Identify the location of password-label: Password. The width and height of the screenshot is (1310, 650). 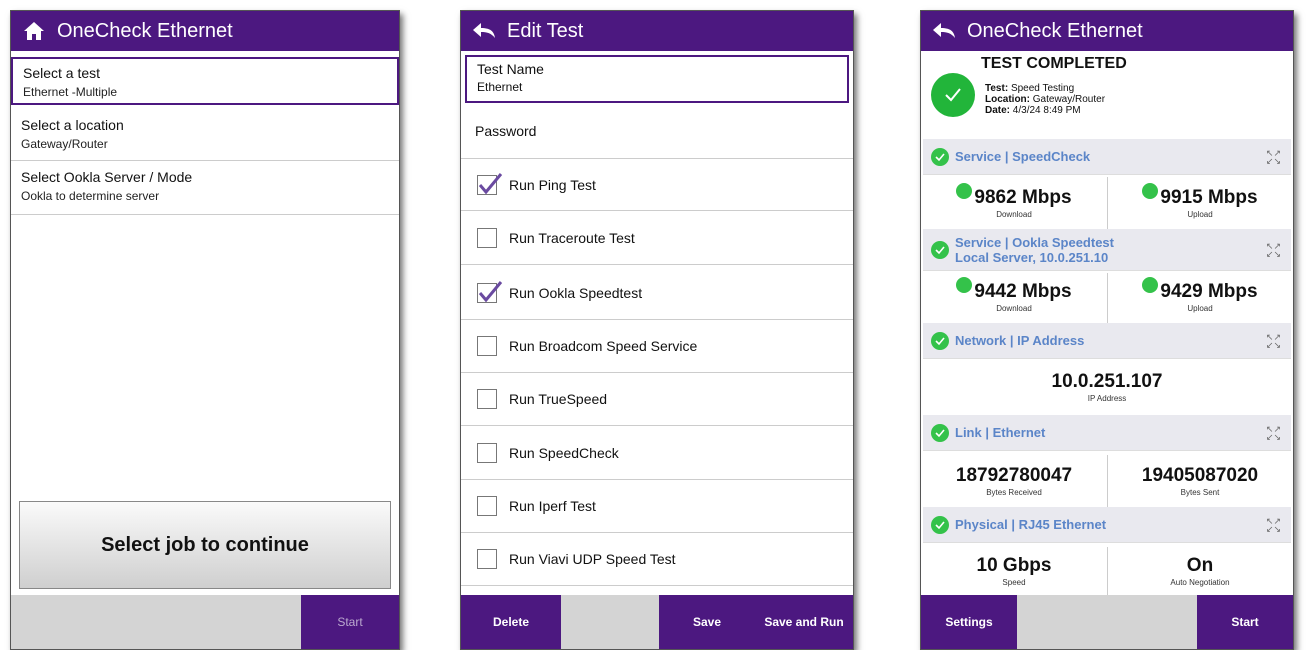
(506, 130).